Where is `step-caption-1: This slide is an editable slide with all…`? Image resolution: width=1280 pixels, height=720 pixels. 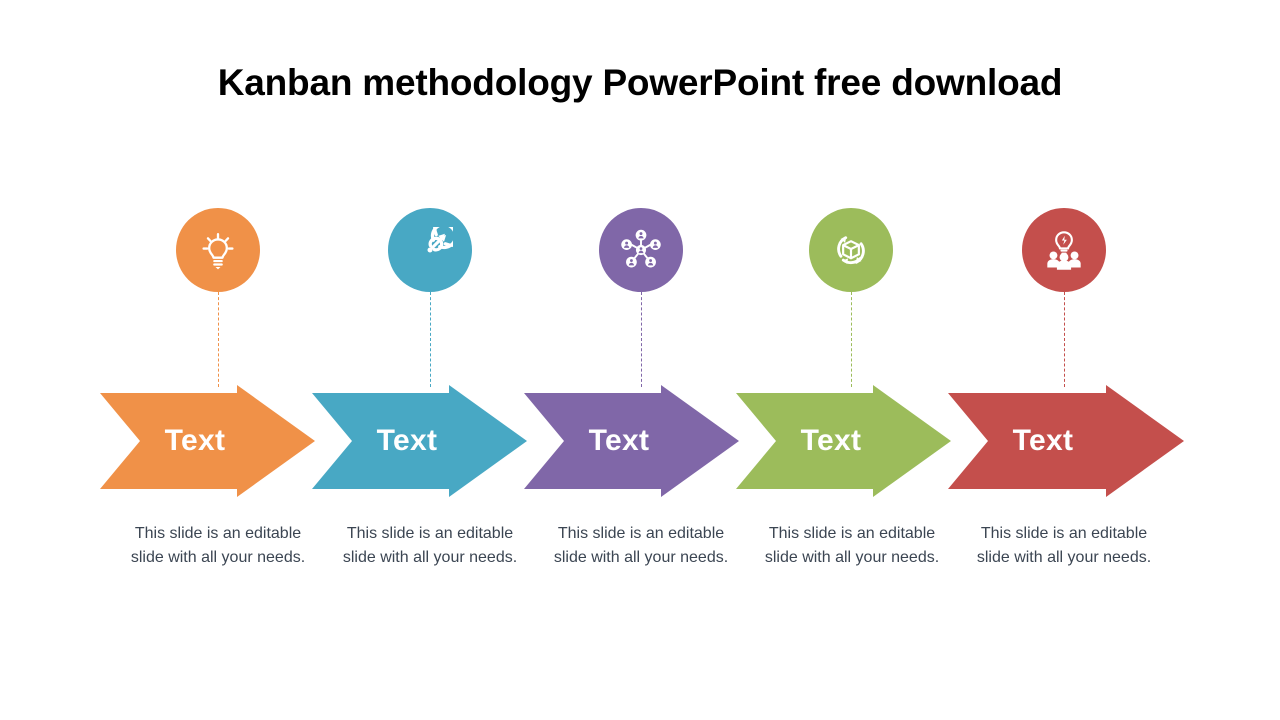 step-caption-1: This slide is an editable slide with all… is located at coordinates (218, 545).